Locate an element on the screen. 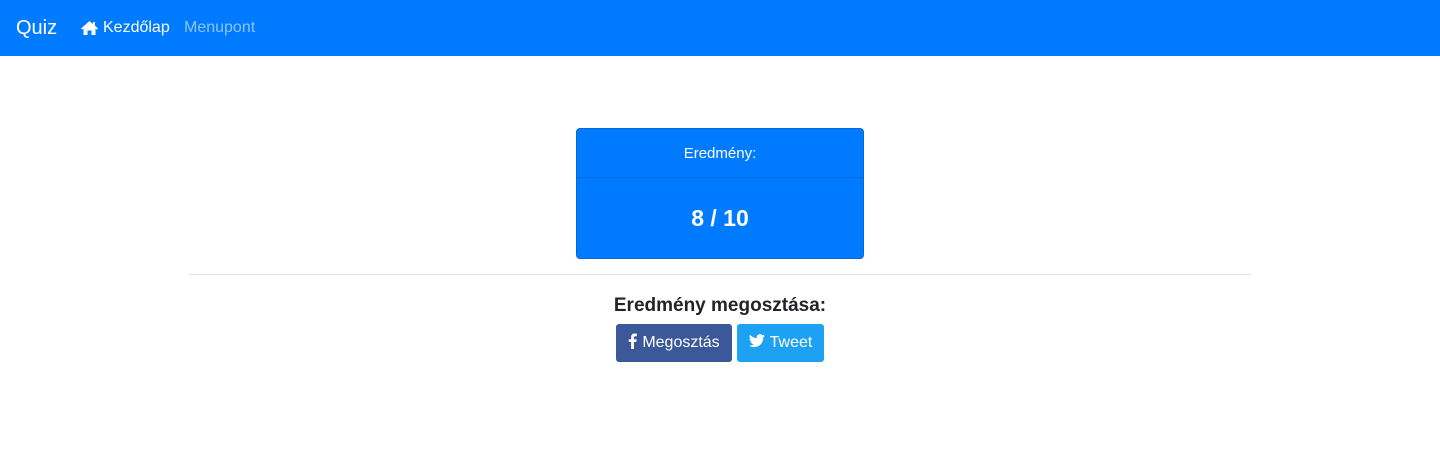  nav-item-menupont-label: Menupont is located at coordinates (220, 27).